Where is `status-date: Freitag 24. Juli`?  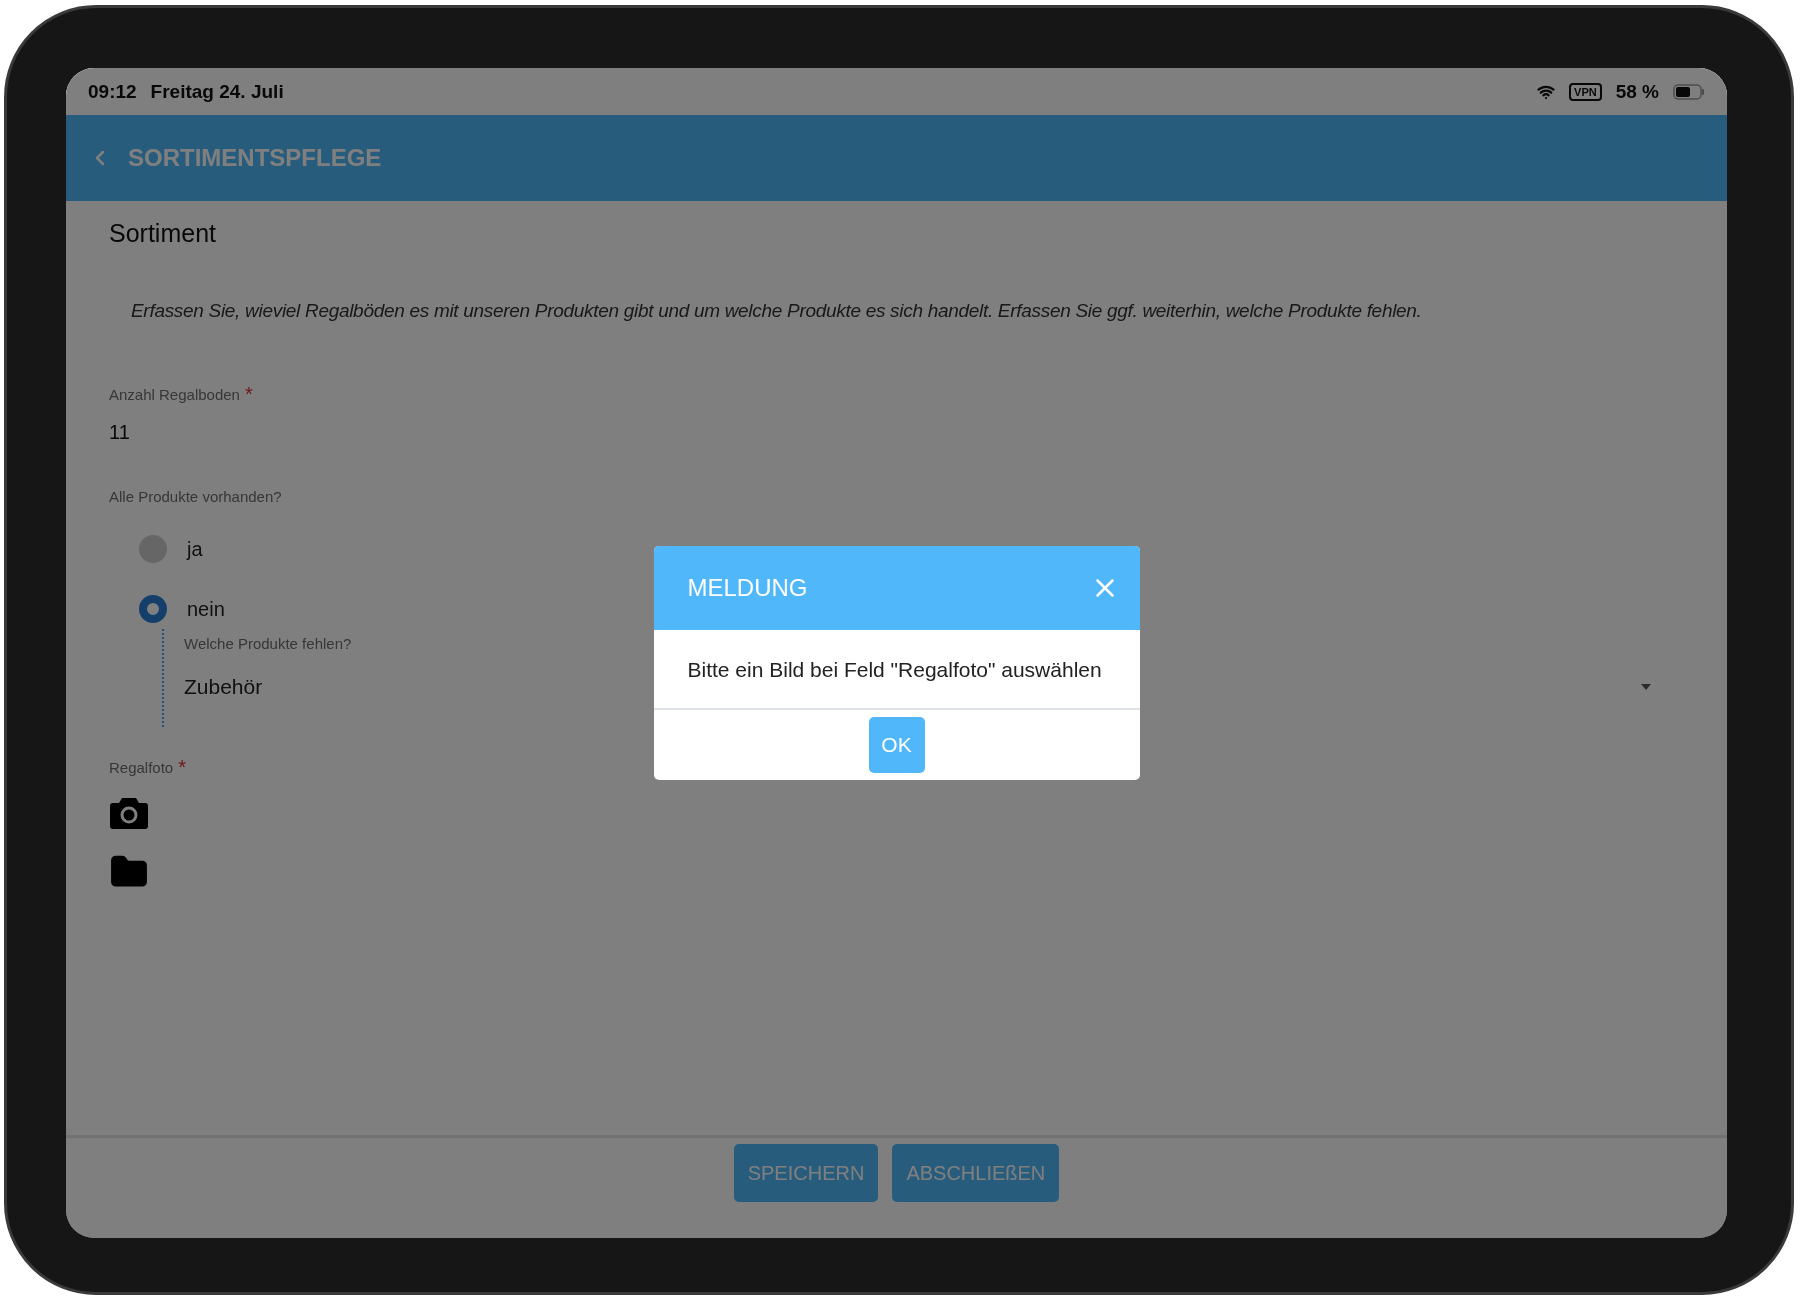
status-date: Freitag 24. Juli is located at coordinates (217, 91).